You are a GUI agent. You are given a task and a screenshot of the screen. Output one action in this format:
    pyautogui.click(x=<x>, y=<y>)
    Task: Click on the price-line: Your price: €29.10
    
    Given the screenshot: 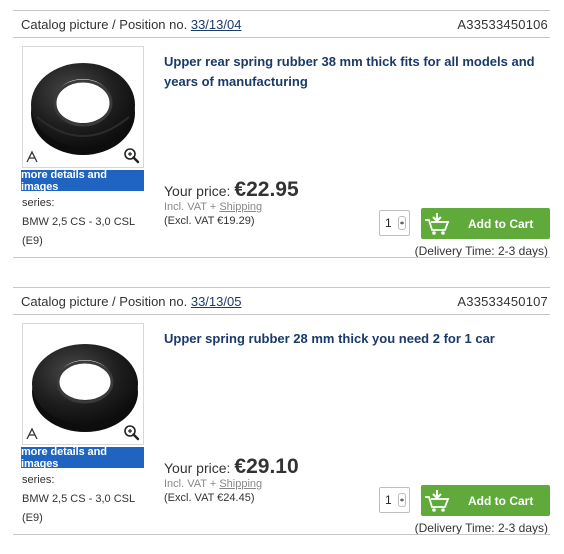 What is the action you would take?
    pyautogui.click(x=231, y=467)
    